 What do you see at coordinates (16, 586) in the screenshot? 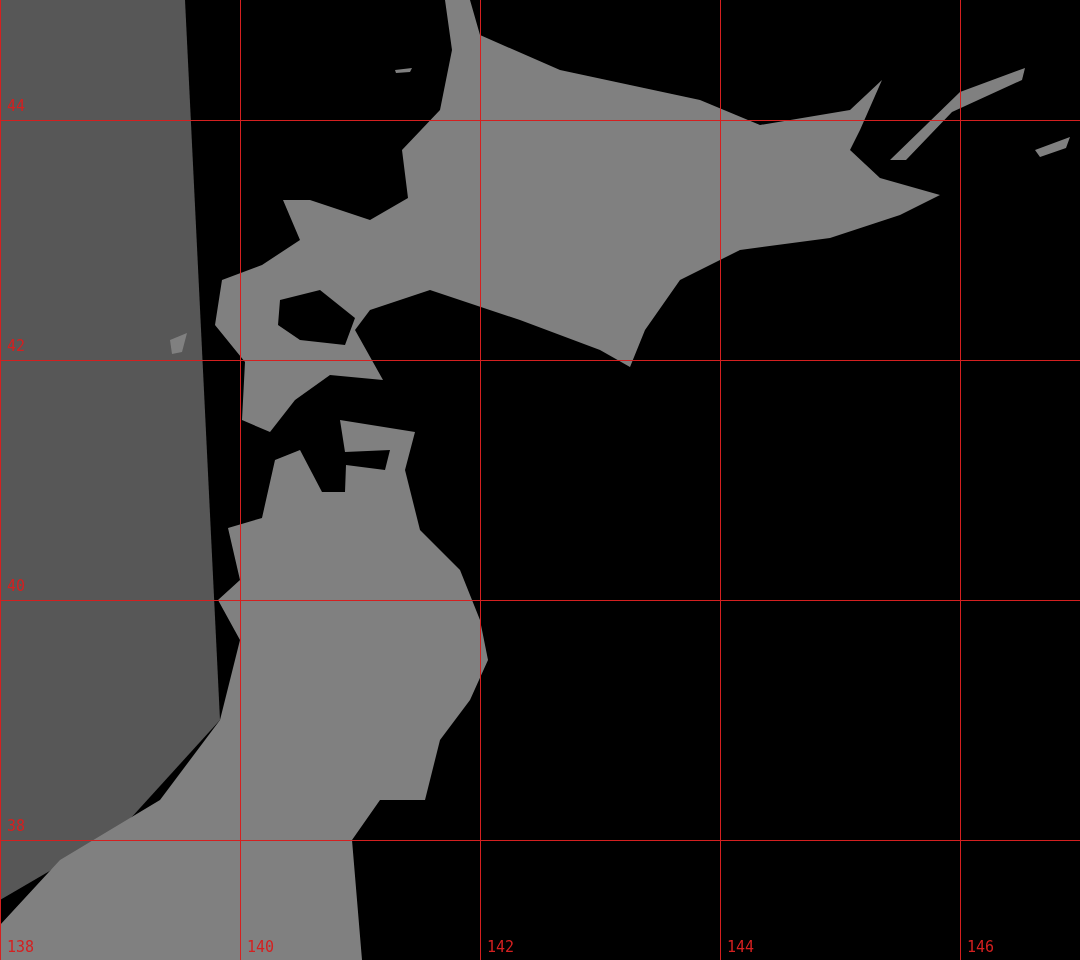
I see `latitude-label: 40` at bounding box center [16, 586].